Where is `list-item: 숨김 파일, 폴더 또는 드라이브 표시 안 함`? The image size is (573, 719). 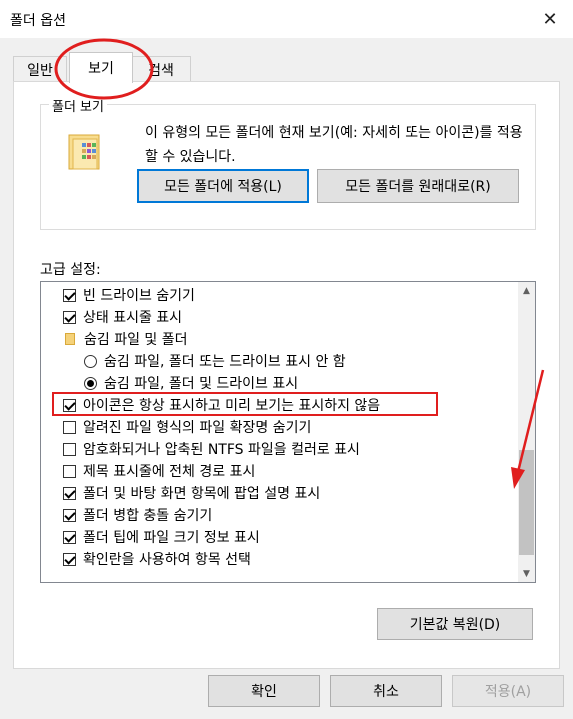 list-item: 숨김 파일, 폴더 또는 드라이브 표시 안 함 is located at coordinates (215, 361).